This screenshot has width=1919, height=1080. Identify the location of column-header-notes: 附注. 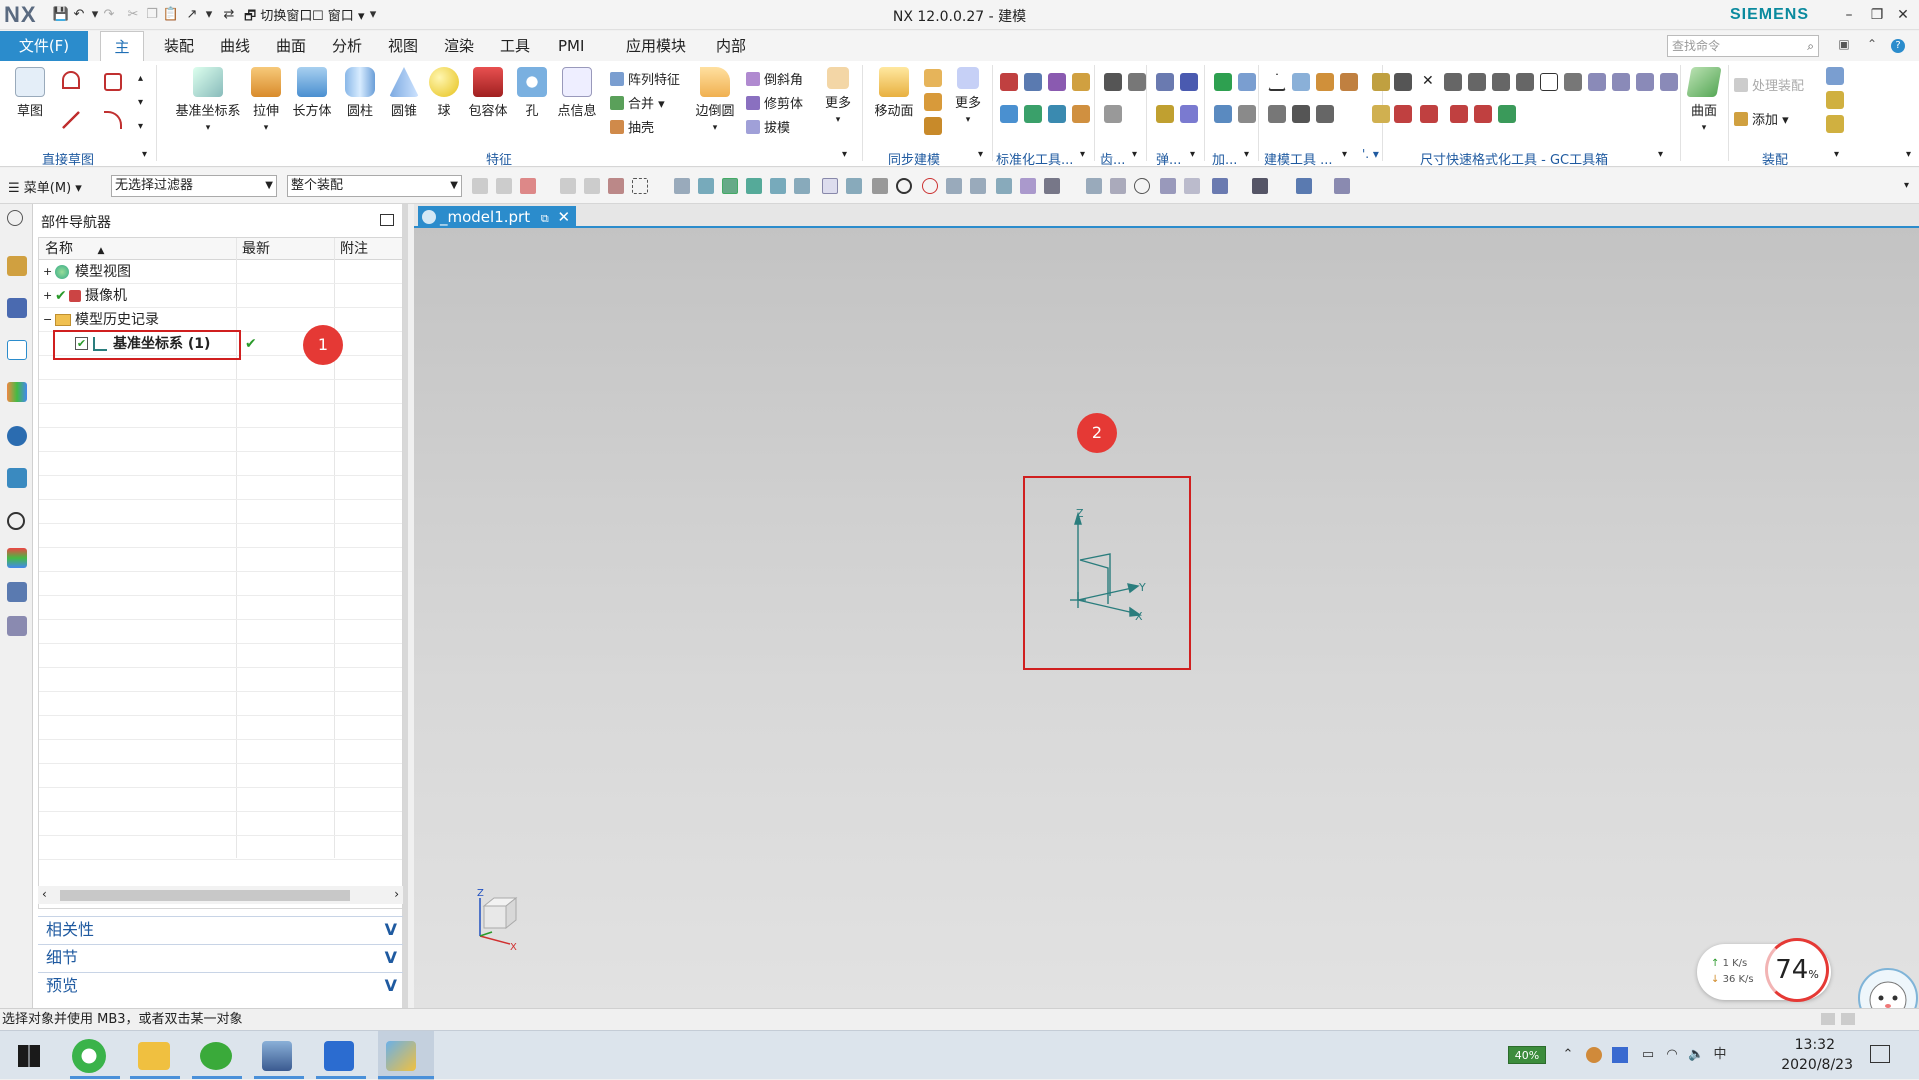
(368, 249).